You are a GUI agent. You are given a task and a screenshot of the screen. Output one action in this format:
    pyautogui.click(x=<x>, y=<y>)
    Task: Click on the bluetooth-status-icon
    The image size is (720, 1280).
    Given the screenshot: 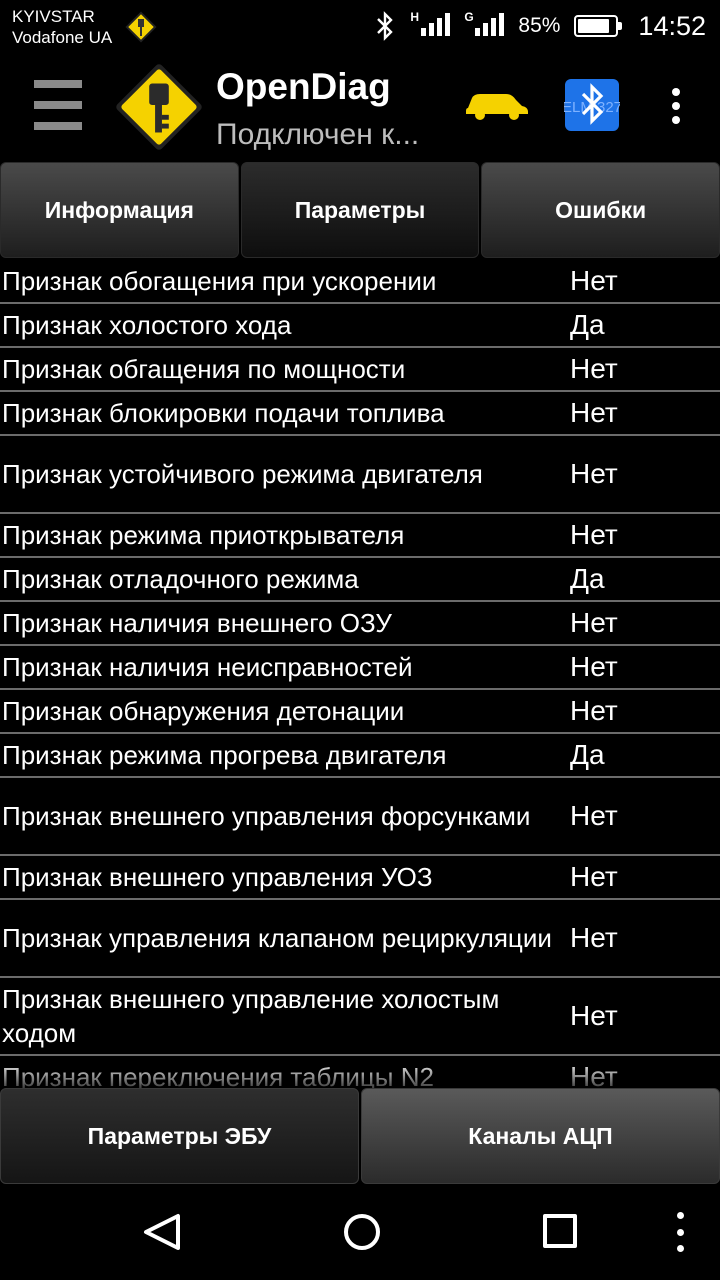 What is the action you would take?
    pyautogui.click(x=385, y=26)
    